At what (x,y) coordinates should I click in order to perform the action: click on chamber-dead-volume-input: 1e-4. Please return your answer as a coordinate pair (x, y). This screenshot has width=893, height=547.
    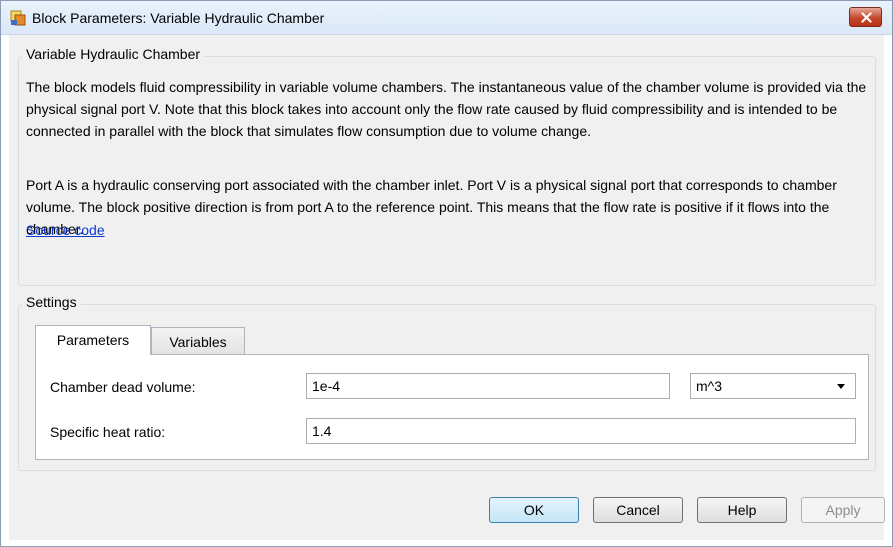
    Looking at the image, I should click on (488, 386).